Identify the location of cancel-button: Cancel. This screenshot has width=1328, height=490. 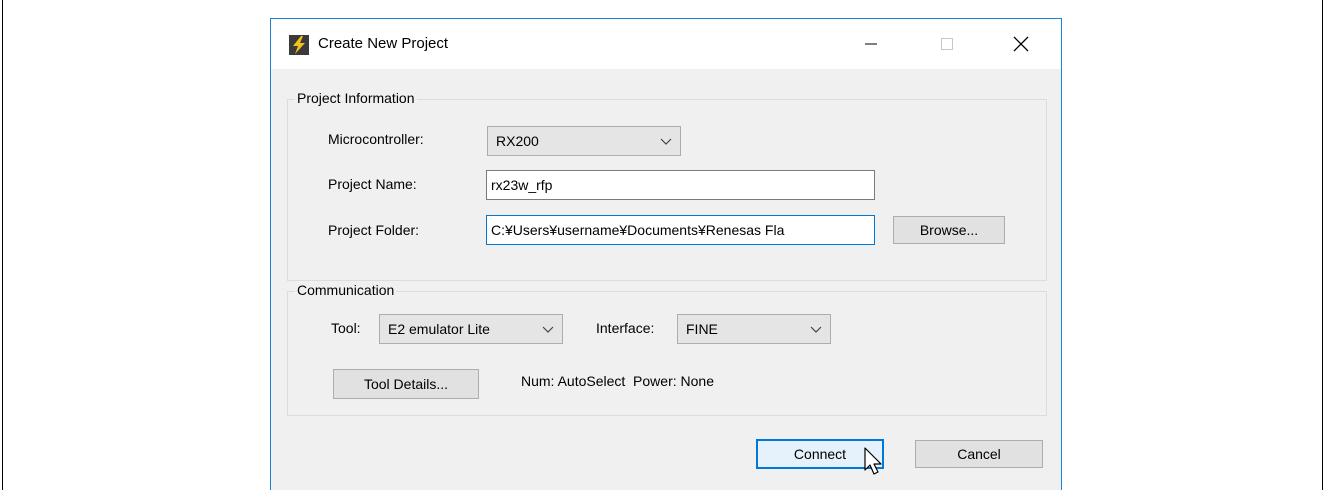
(979, 454).